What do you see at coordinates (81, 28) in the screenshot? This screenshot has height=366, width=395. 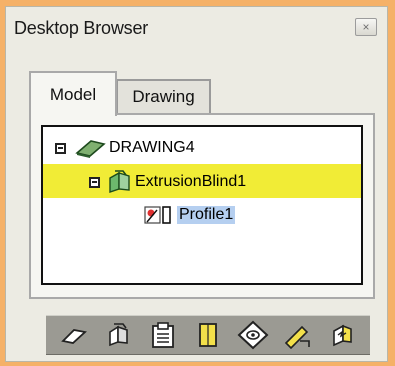 I see `window-title: Desktop Browser` at bounding box center [81, 28].